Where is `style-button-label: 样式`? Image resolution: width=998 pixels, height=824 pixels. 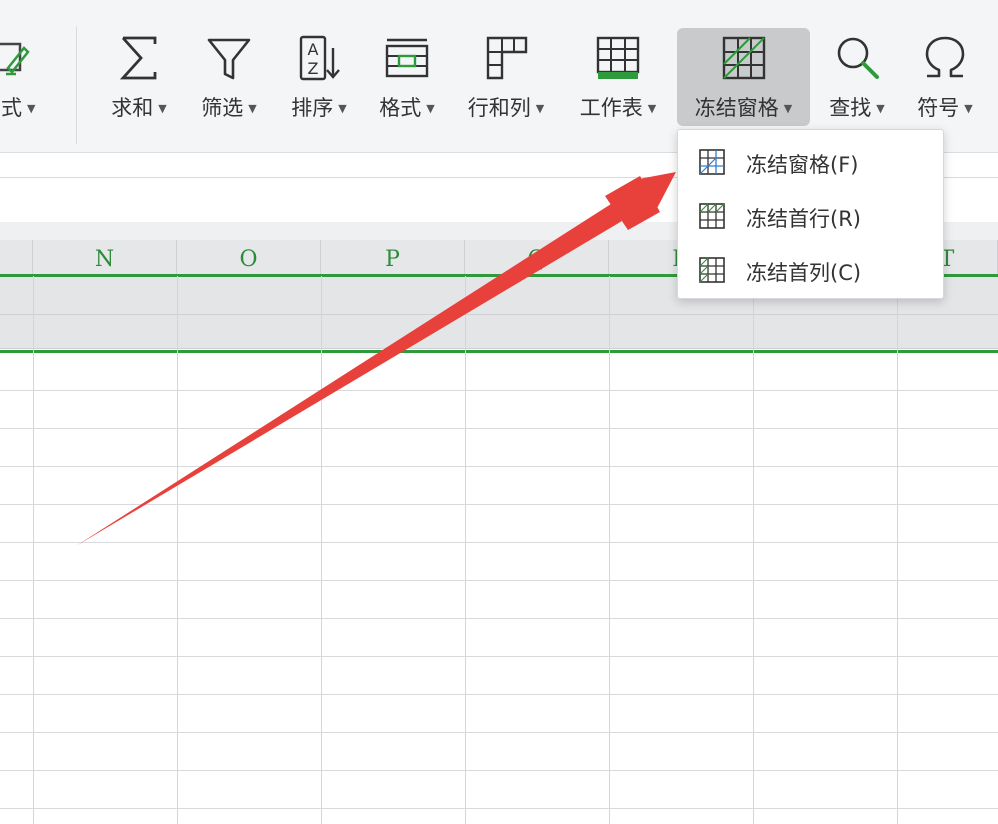 style-button-label: 样式 is located at coordinates (11, 108).